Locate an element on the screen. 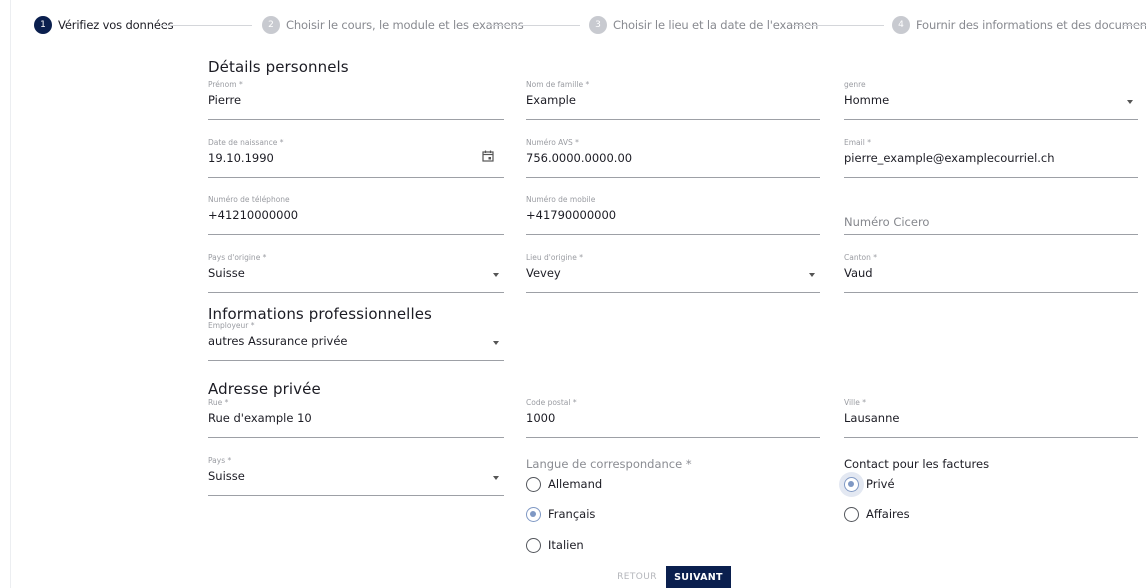 The height and width of the screenshot is (588, 1146). pays-origine-label: Pays d'origine * is located at coordinates (237, 257).